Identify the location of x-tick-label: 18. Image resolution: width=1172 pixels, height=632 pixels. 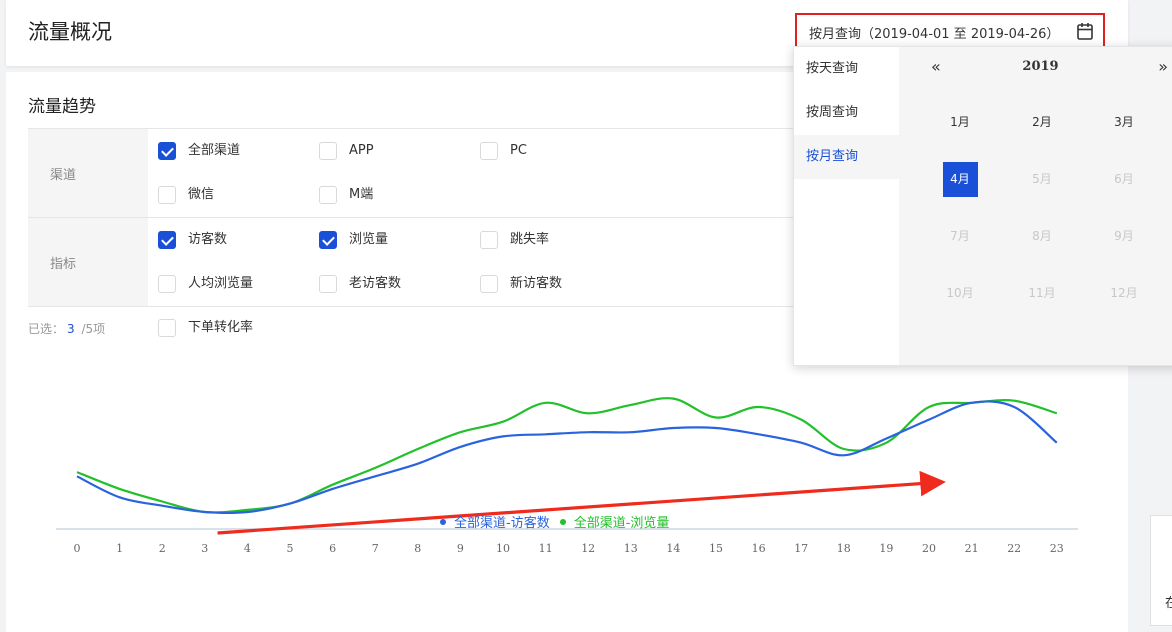
(844, 548).